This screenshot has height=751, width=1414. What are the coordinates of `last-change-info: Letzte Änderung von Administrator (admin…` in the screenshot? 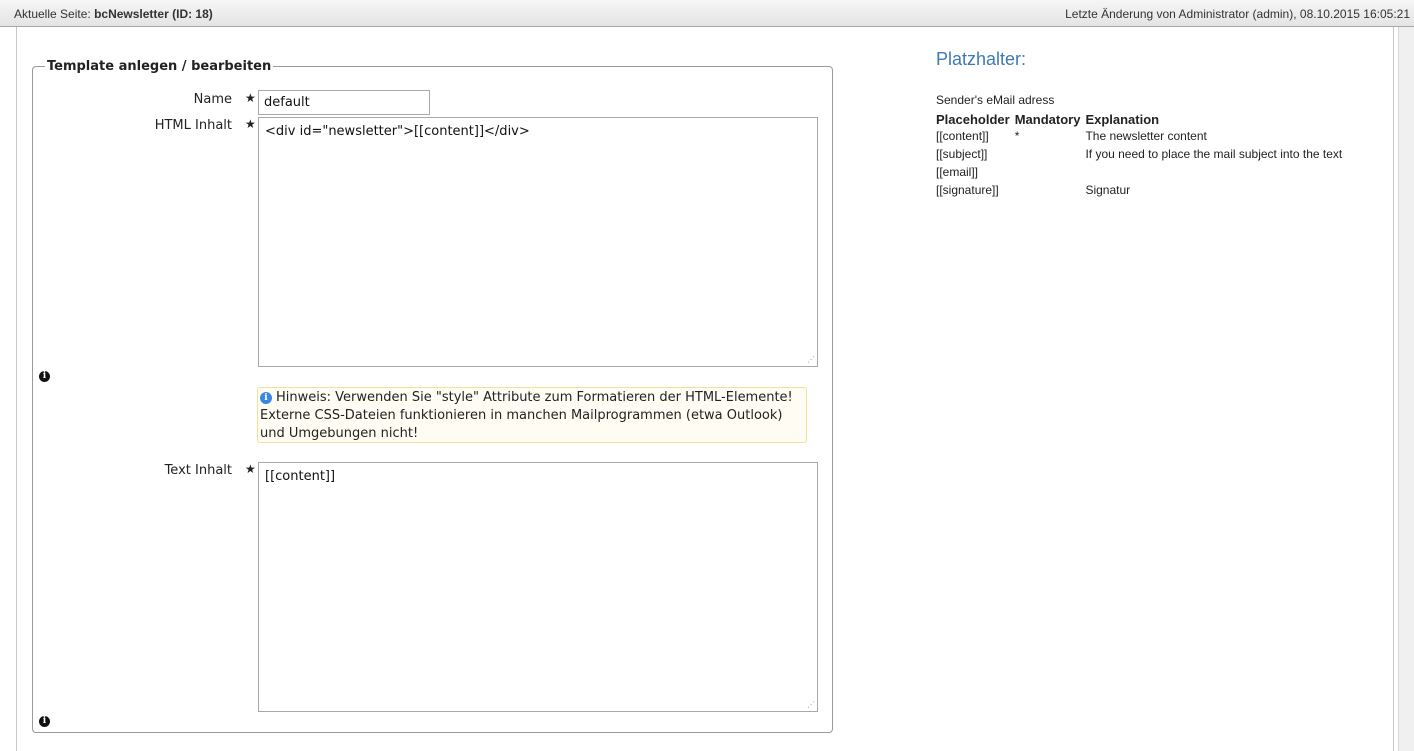 It's located at (1237, 14).